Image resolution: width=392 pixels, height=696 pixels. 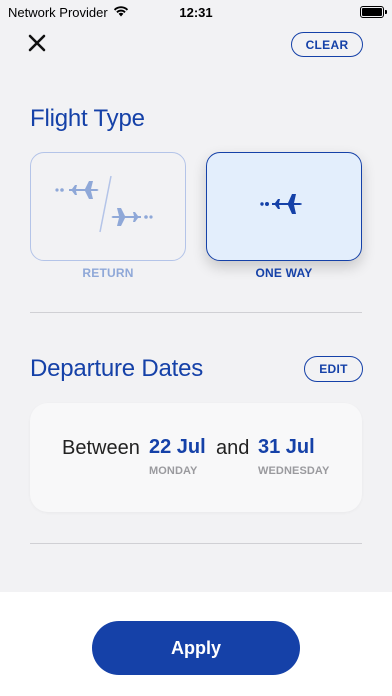 I want to click on close-button, so click(x=37, y=45).